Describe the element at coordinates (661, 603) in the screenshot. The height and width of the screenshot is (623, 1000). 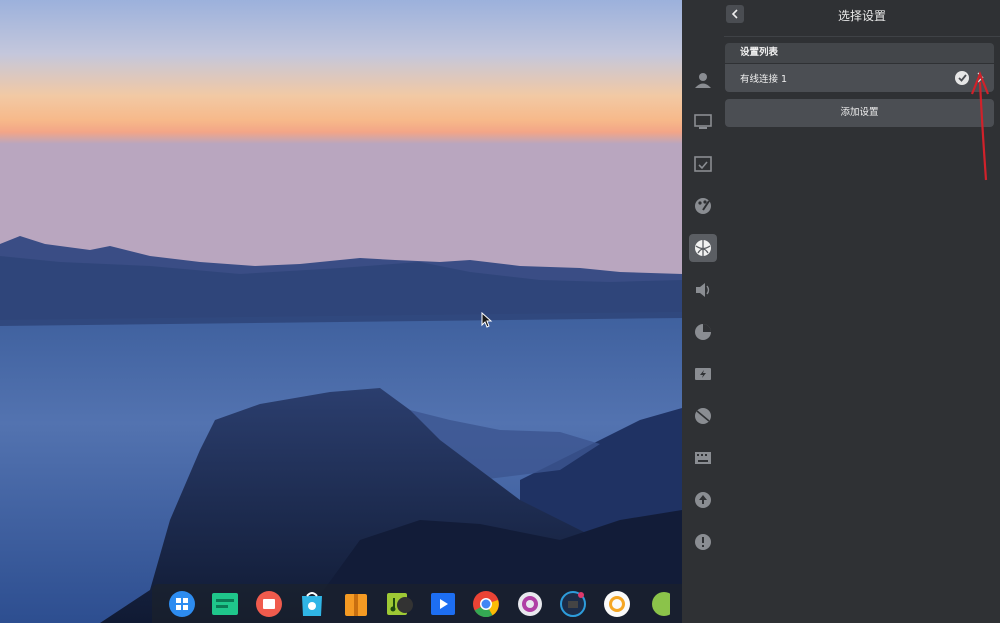
I see `partial-app-icon` at that location.